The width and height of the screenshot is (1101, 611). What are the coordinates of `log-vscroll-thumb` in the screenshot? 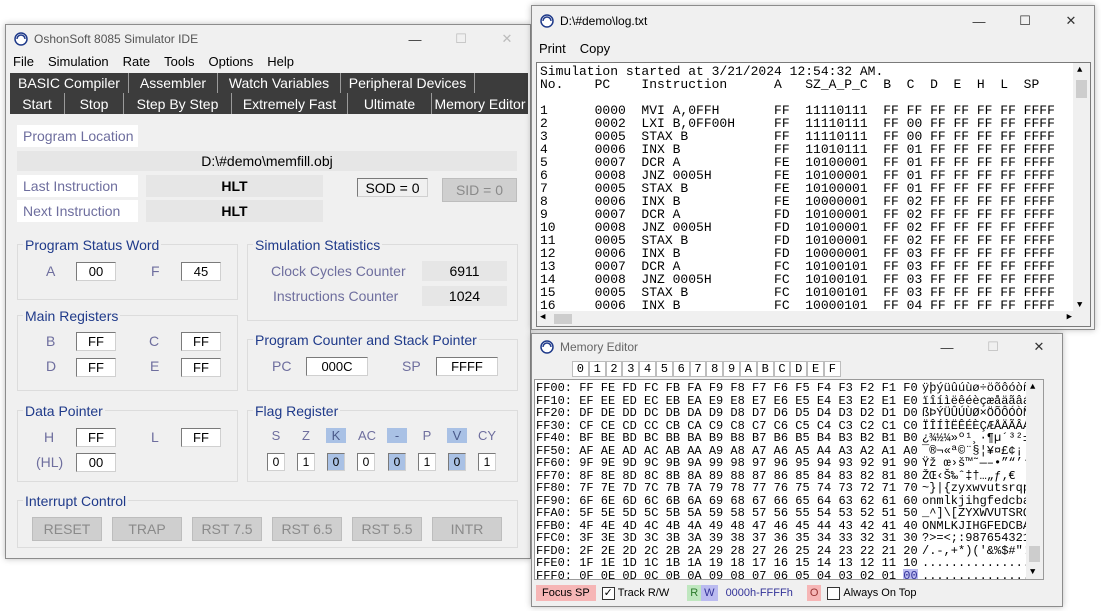 It's located at (1081, 89).